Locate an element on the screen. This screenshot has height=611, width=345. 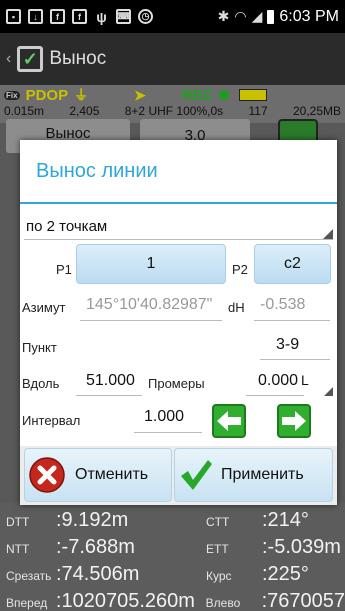
cancel-icon is located at coordinates (47, 475).